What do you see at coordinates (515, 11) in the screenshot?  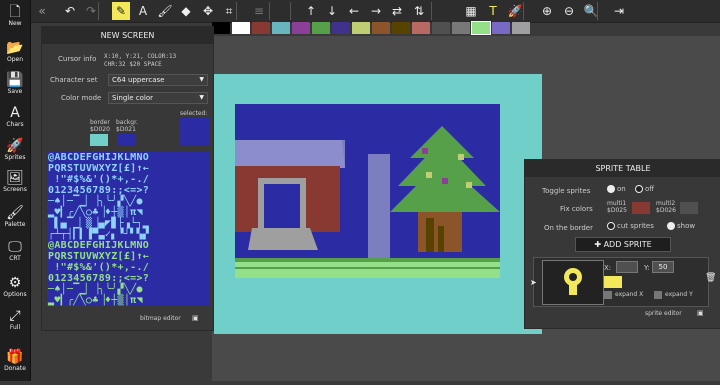 I see `sprite-mode-icon: 🚀` at bounding box center [515, 11].